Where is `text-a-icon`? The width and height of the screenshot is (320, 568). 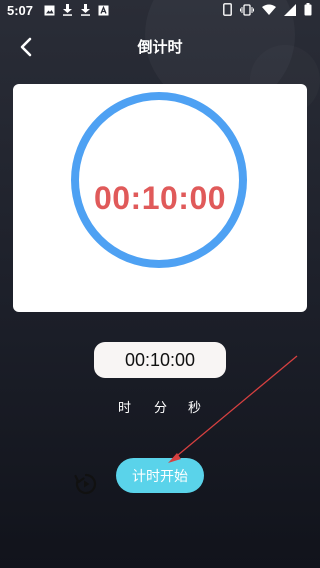 text-a-icon is located at coordinates (103, 10).